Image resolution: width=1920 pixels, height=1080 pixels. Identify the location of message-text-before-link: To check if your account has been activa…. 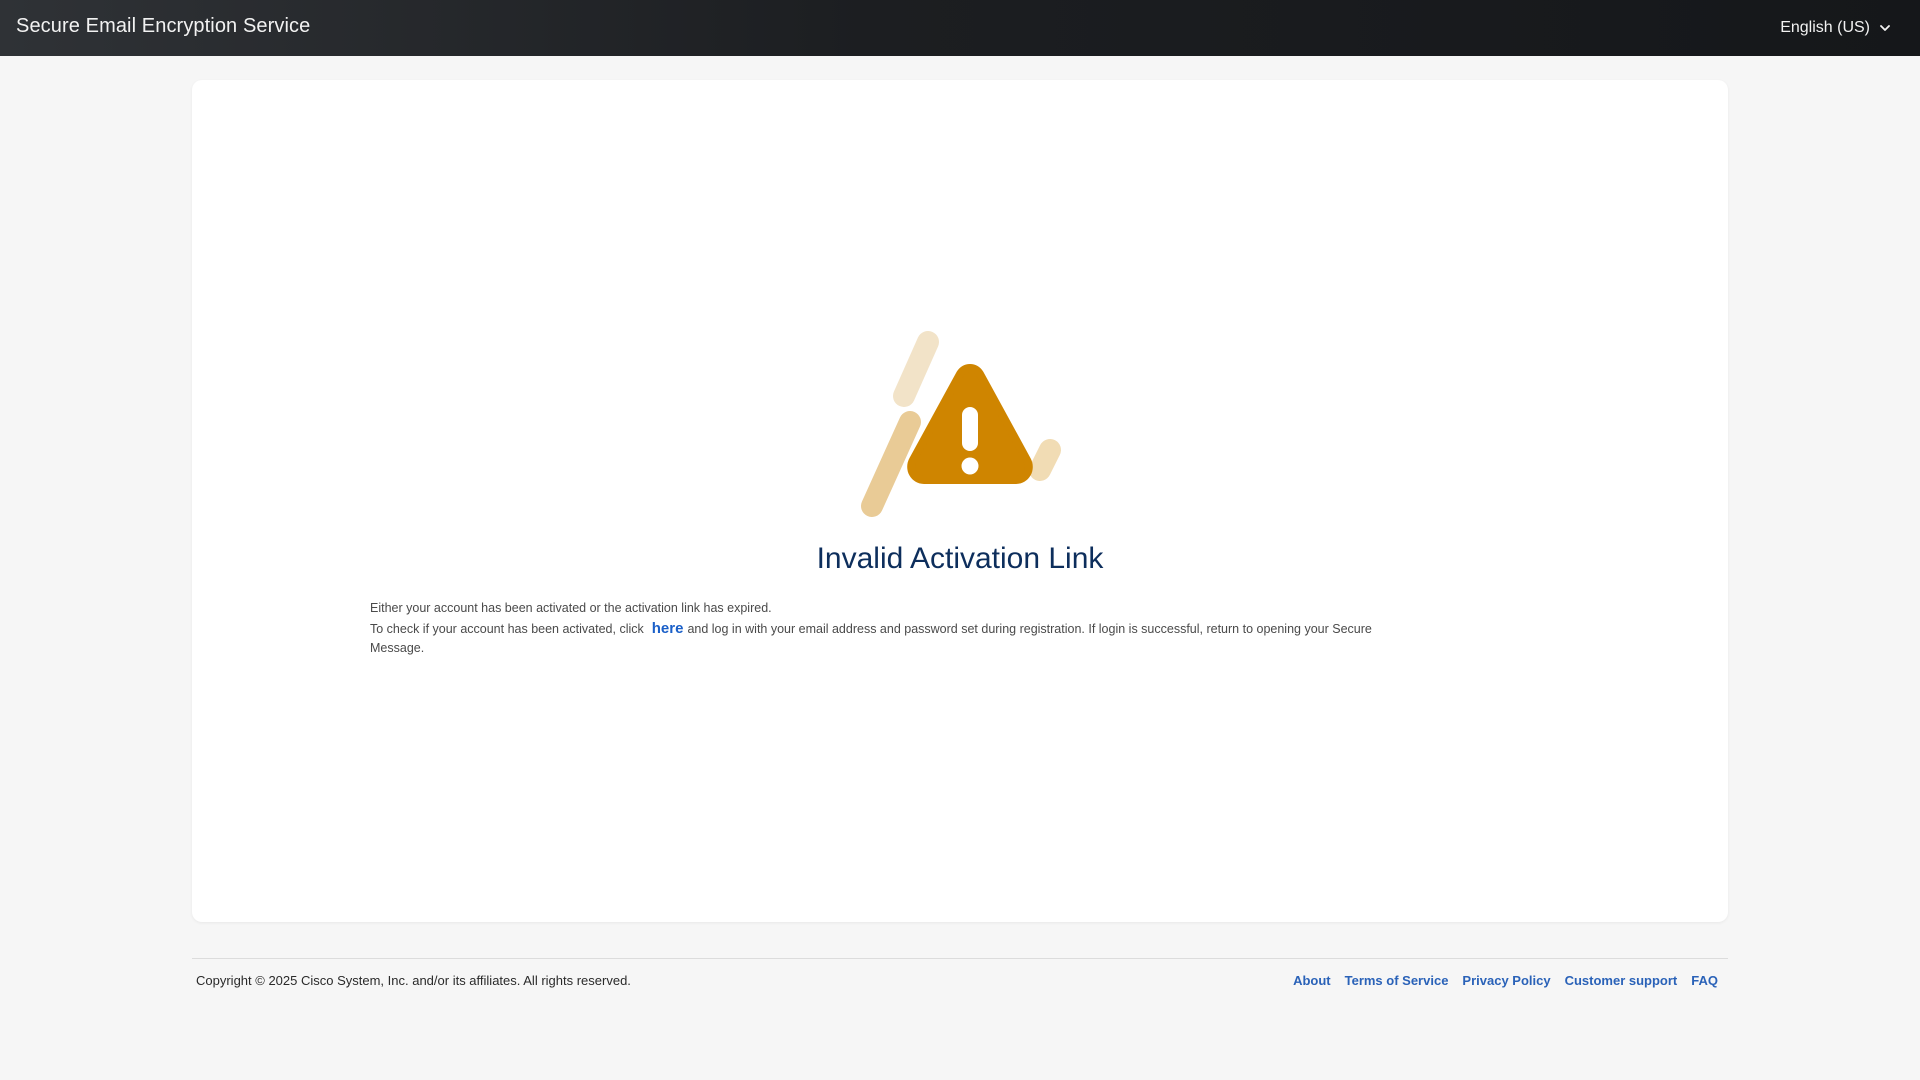
(507, 629).